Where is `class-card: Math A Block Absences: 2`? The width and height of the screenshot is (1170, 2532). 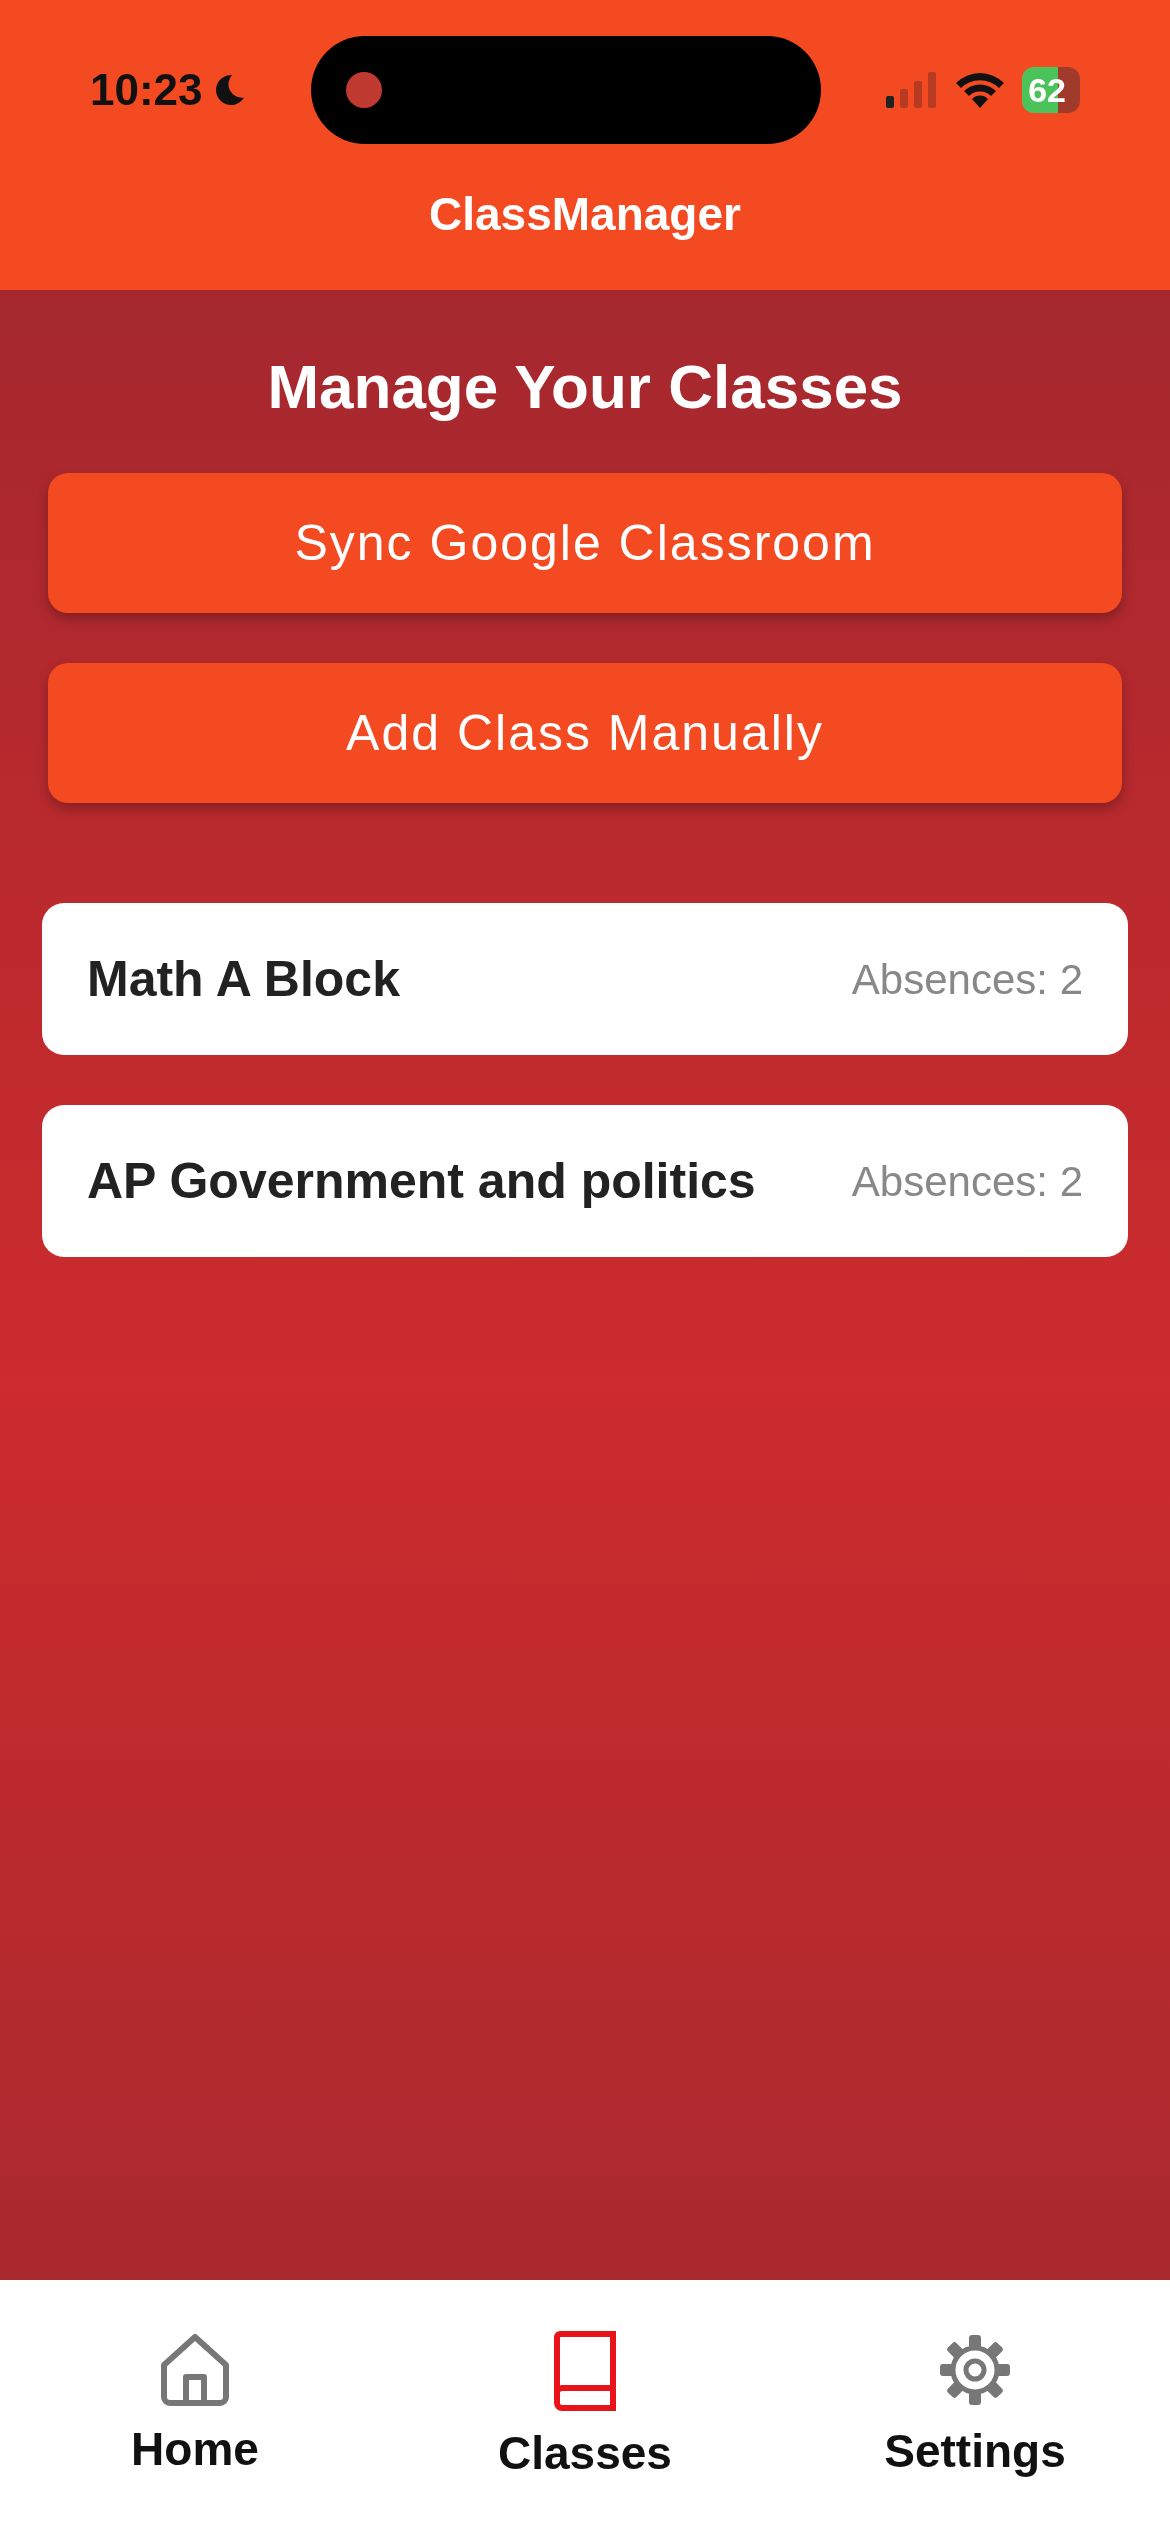 class-card: Math A Block Absences: 2 is located at coordinates (585, 979).